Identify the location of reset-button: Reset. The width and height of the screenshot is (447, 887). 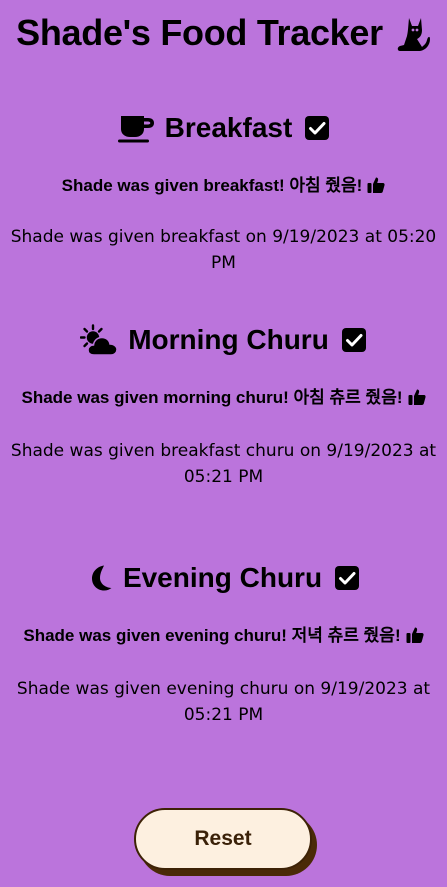
(223, 839).